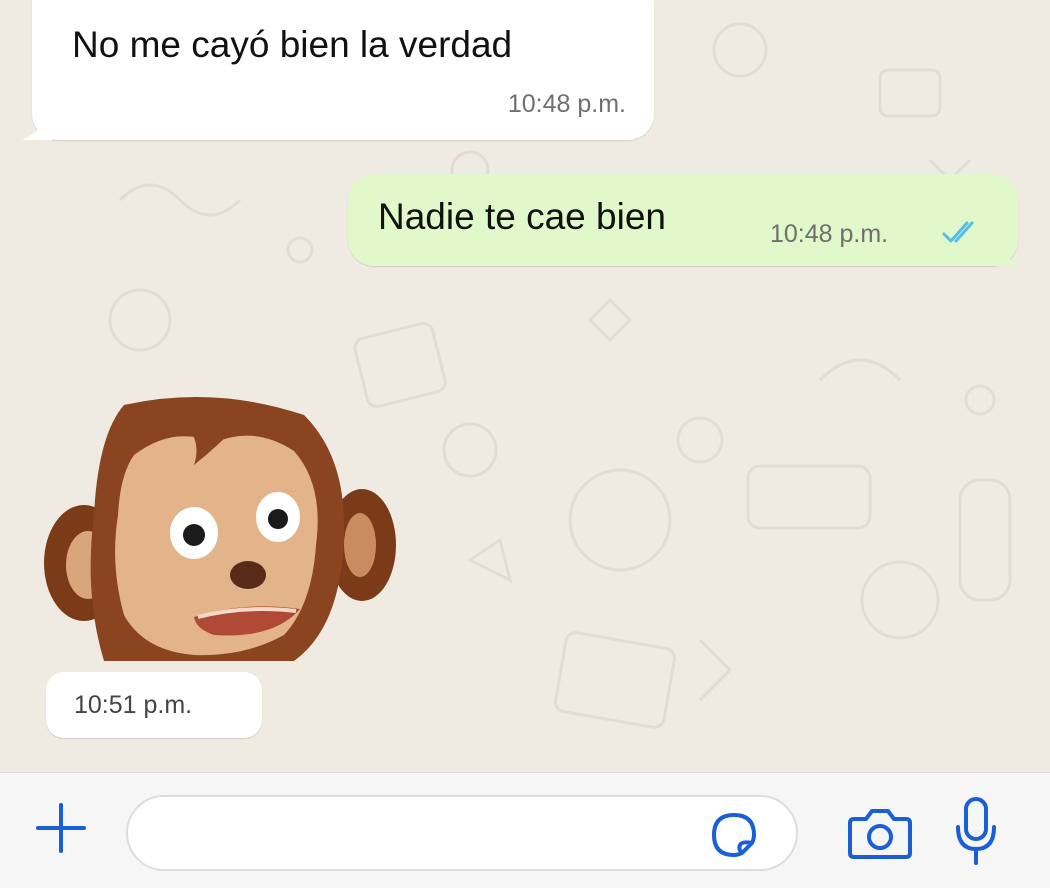 This screenshot has width=1050, height=888. Describe the element at coordinates (683, 220) in the screenshot. I see `outgoing-message-bubble: Nadie te cae bien 10:48 p.m.` at that location.